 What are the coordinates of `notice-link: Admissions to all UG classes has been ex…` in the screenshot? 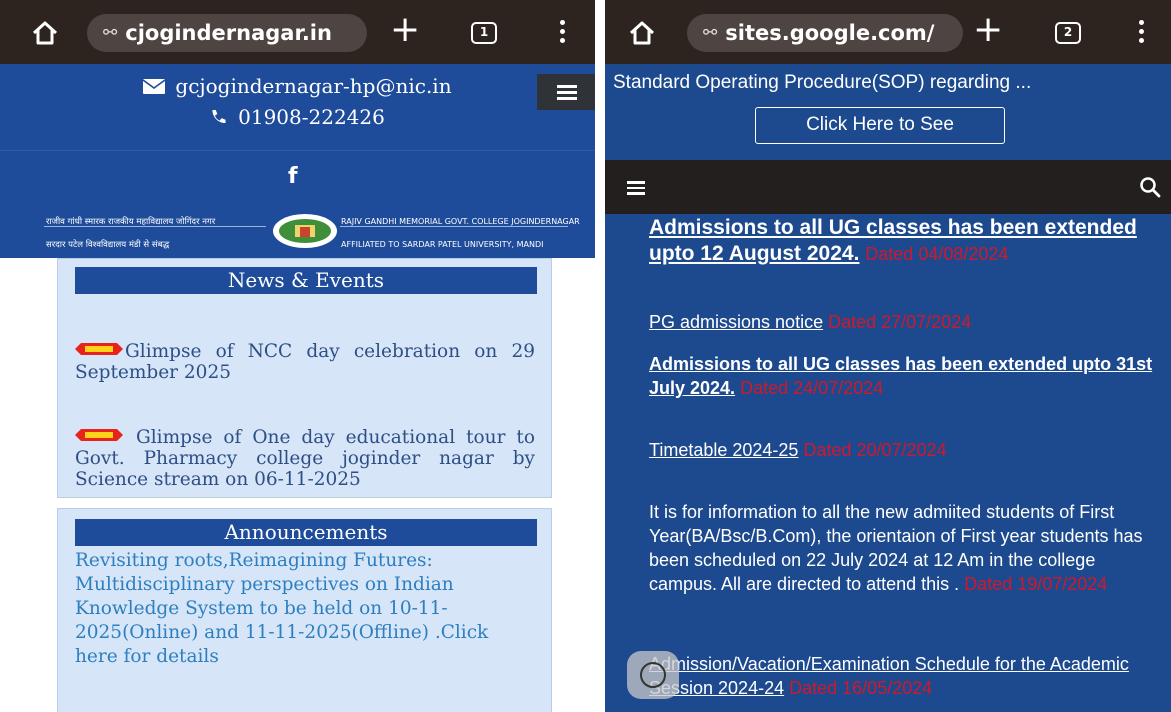 It's located at (900, 376).